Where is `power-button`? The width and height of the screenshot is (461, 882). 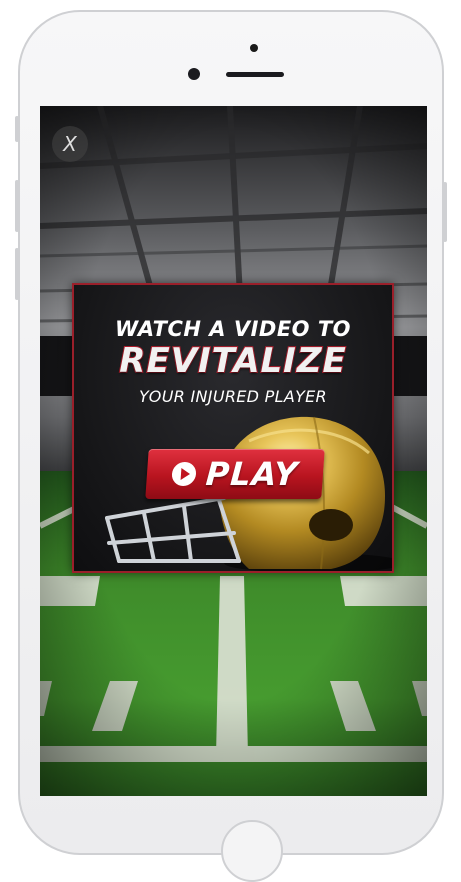 power-button is located at coordinates (445, 212).